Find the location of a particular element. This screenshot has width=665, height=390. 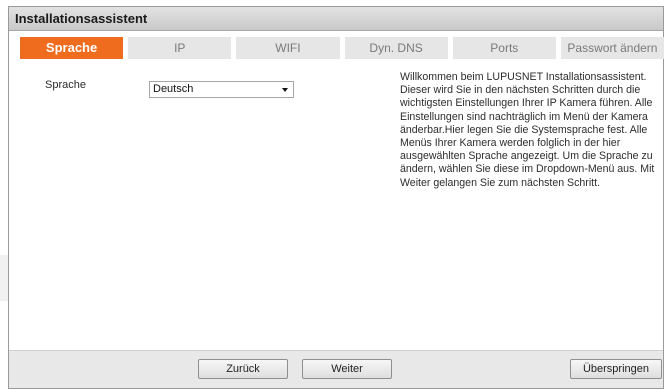

tab-ip: IP is located at coordinates (180, 48).